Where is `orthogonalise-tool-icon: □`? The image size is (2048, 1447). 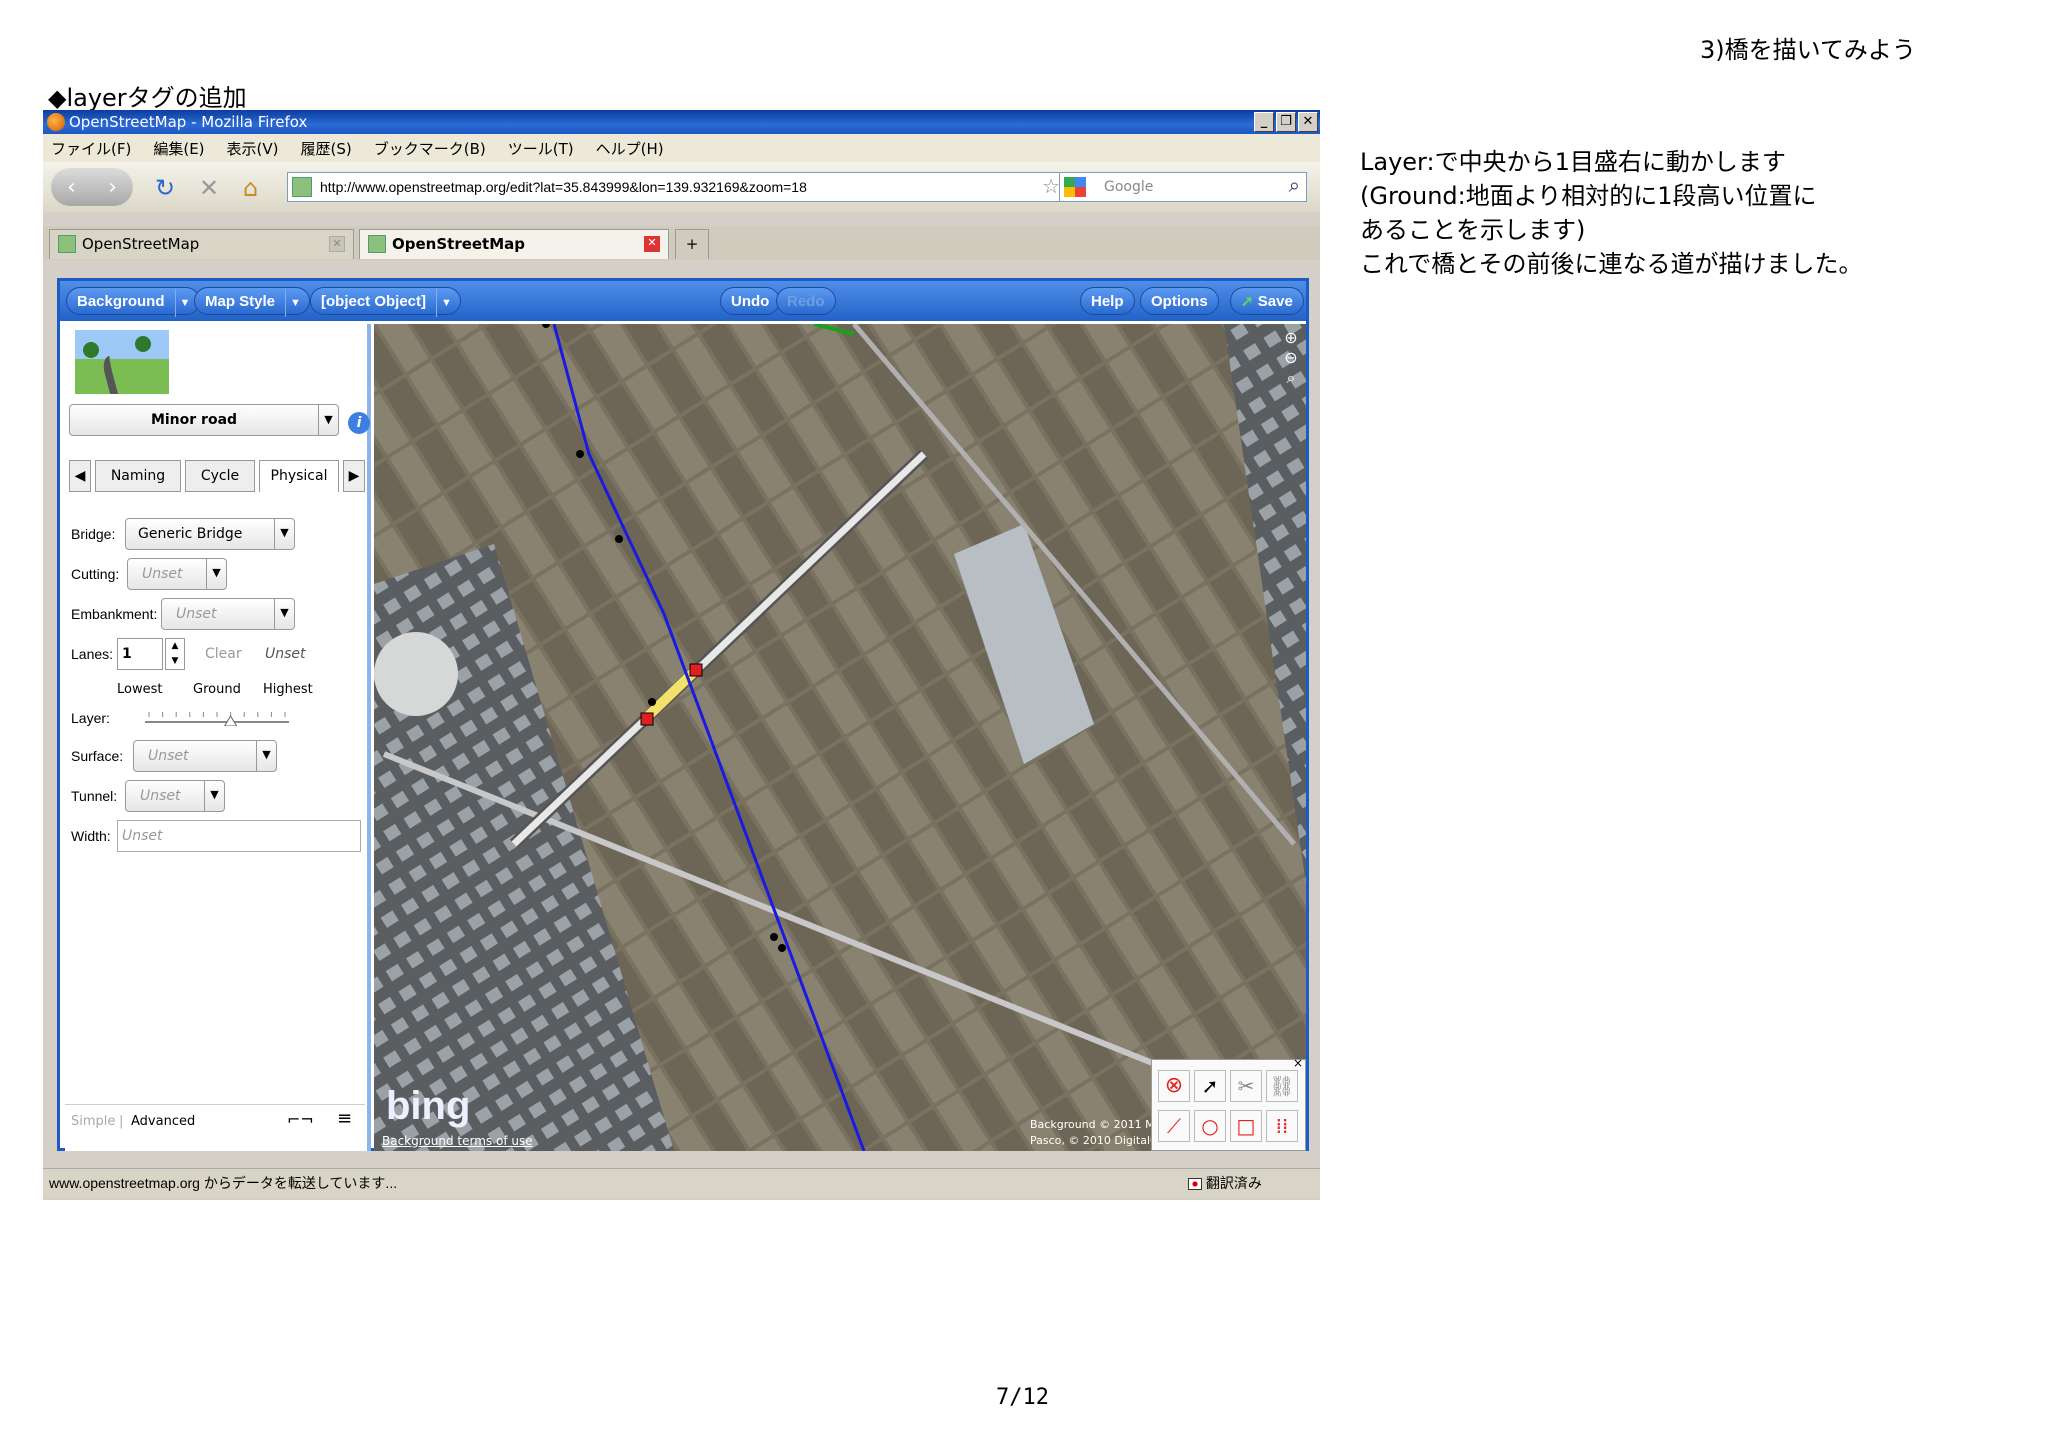
orthogonalise-tool-icon: □ is located at coordinates (1246, 1126).